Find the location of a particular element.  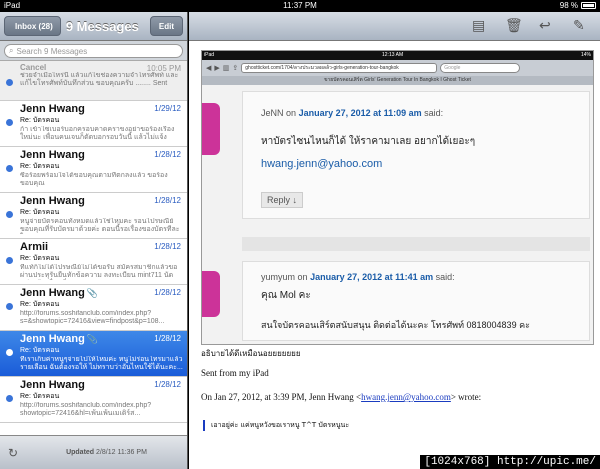

search-input: ⌕ Search 9 Messages is located at coordinates (93, 51).